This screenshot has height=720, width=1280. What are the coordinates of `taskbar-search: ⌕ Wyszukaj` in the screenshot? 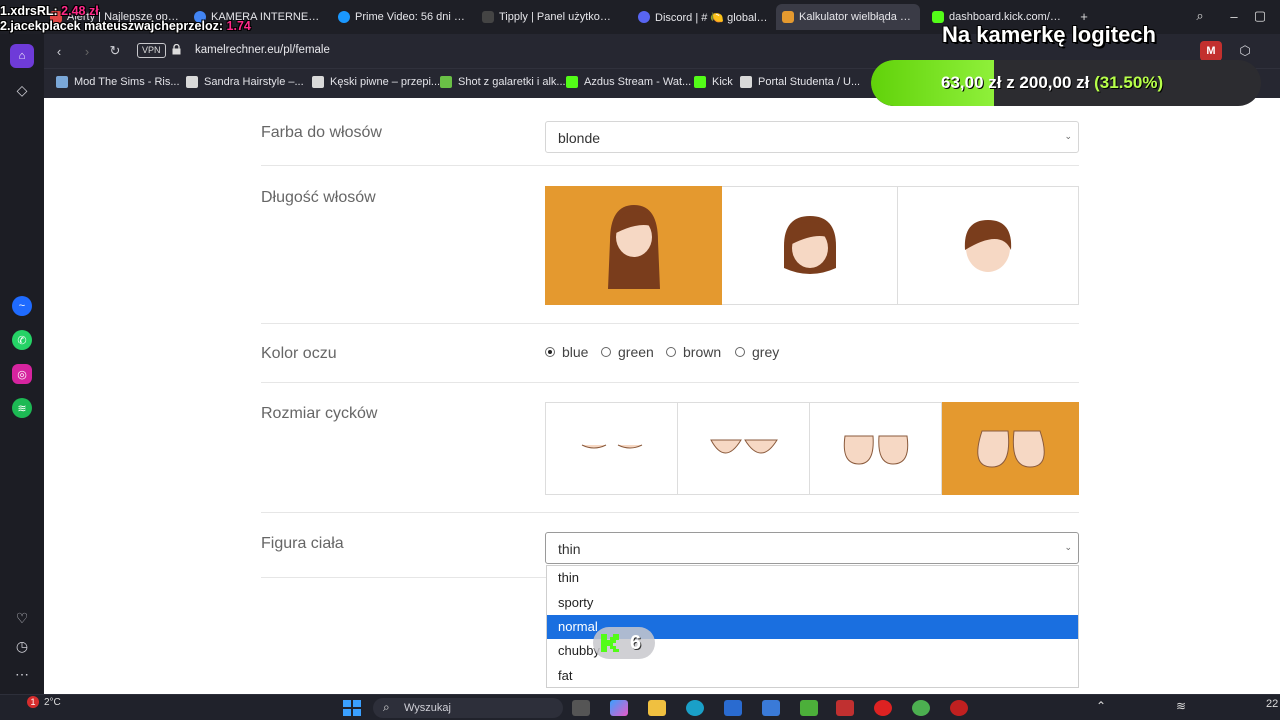 It's located at (468, 708).